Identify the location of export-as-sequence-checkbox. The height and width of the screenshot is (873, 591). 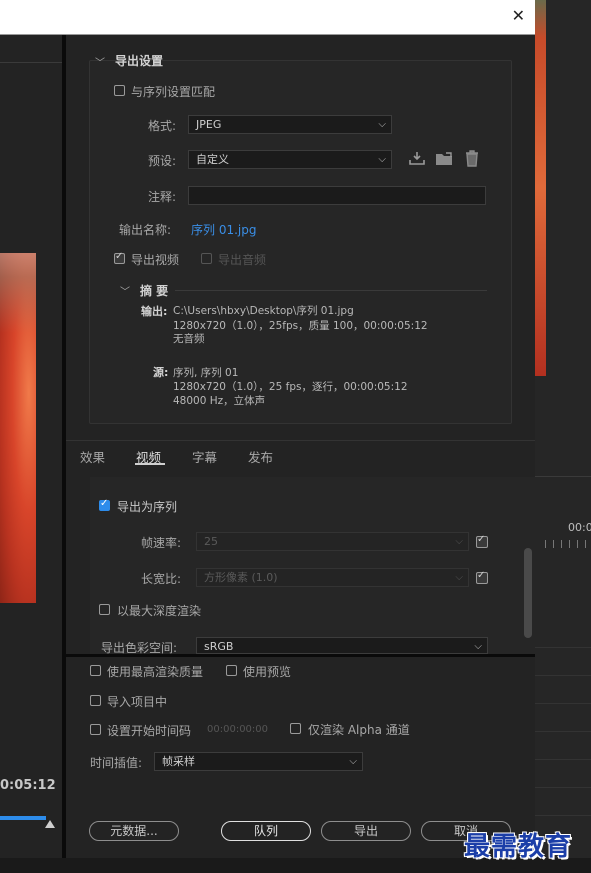
(104, 504).